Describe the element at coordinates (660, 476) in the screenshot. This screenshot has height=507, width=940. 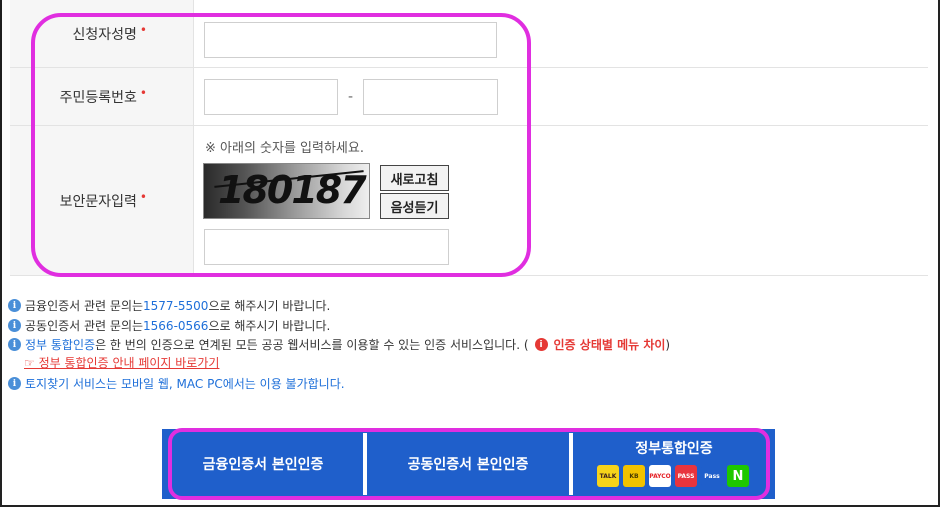
I see `payco-icon: PAYCO` at that location.